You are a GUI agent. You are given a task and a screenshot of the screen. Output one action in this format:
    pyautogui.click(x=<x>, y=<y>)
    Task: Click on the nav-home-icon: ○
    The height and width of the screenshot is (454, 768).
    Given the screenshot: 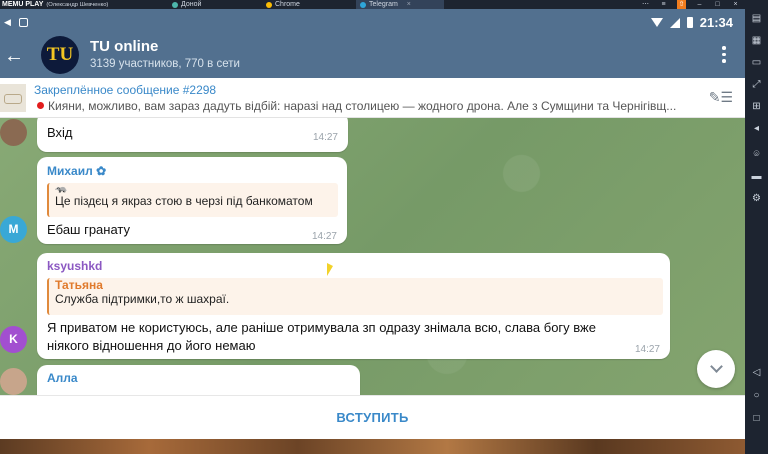 What is the action you would take?
    pyautogui.click(x=756, y=395)
    